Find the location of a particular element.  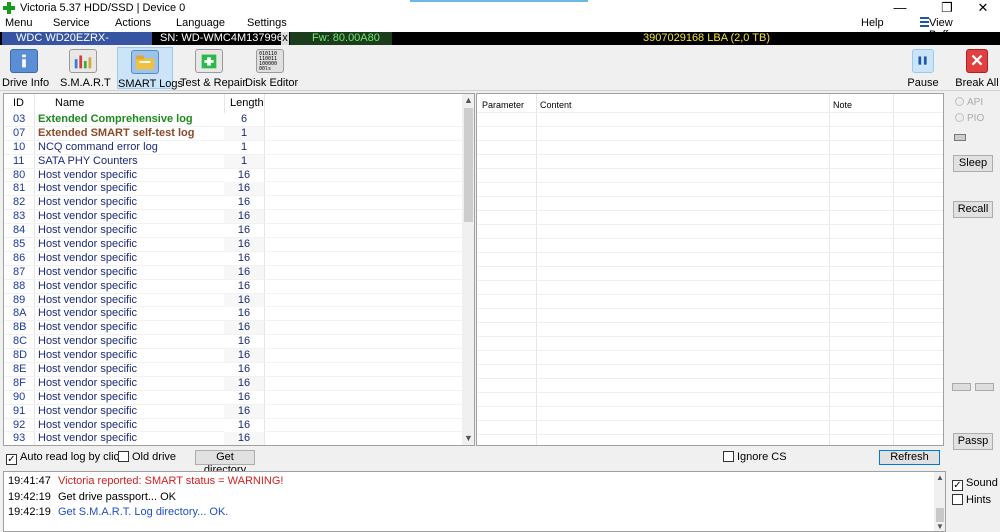

table-row: 8A Host vendor specific 16 is located at coordinates (233, 314).